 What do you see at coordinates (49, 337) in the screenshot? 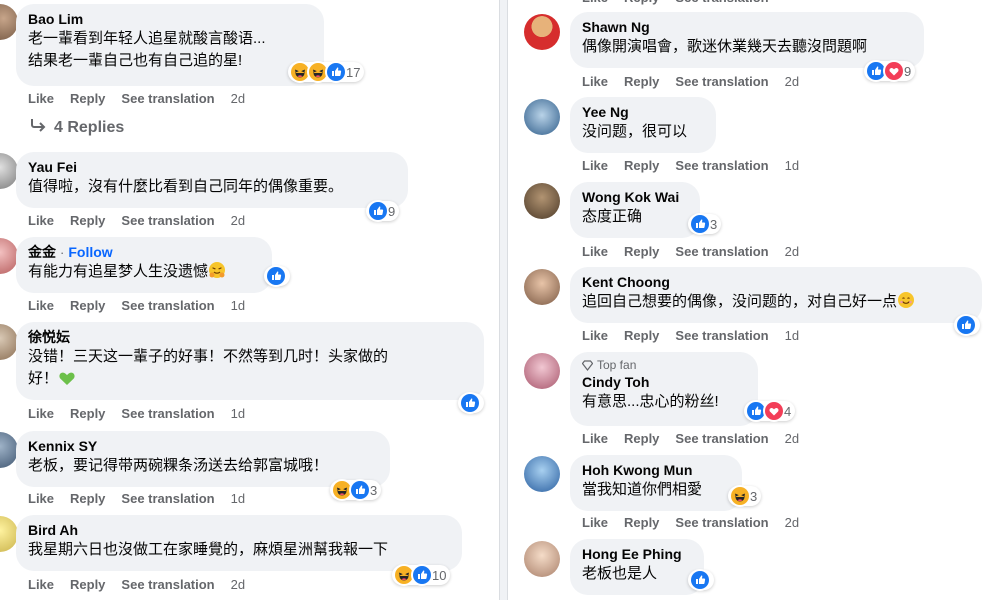
I see `commenter-name: 徐悦妘` at bounding box center [49, 337].